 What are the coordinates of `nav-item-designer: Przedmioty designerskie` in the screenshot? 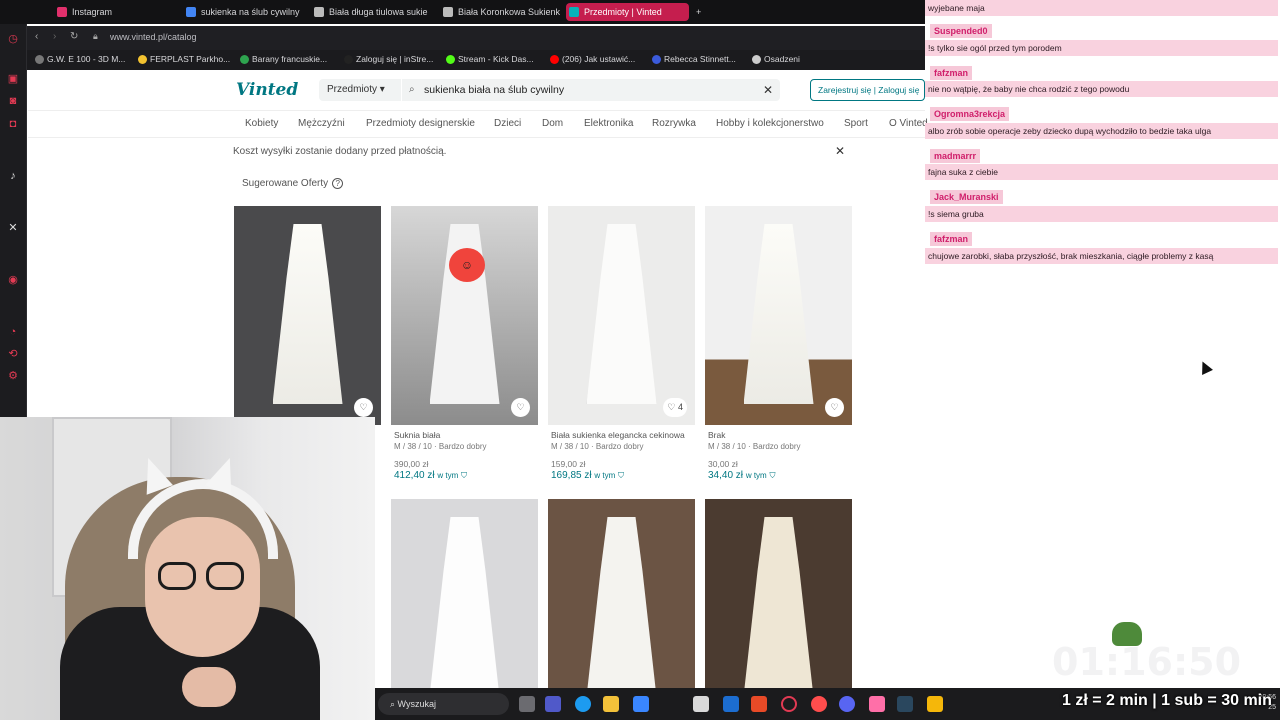 It's located at (420, 123).